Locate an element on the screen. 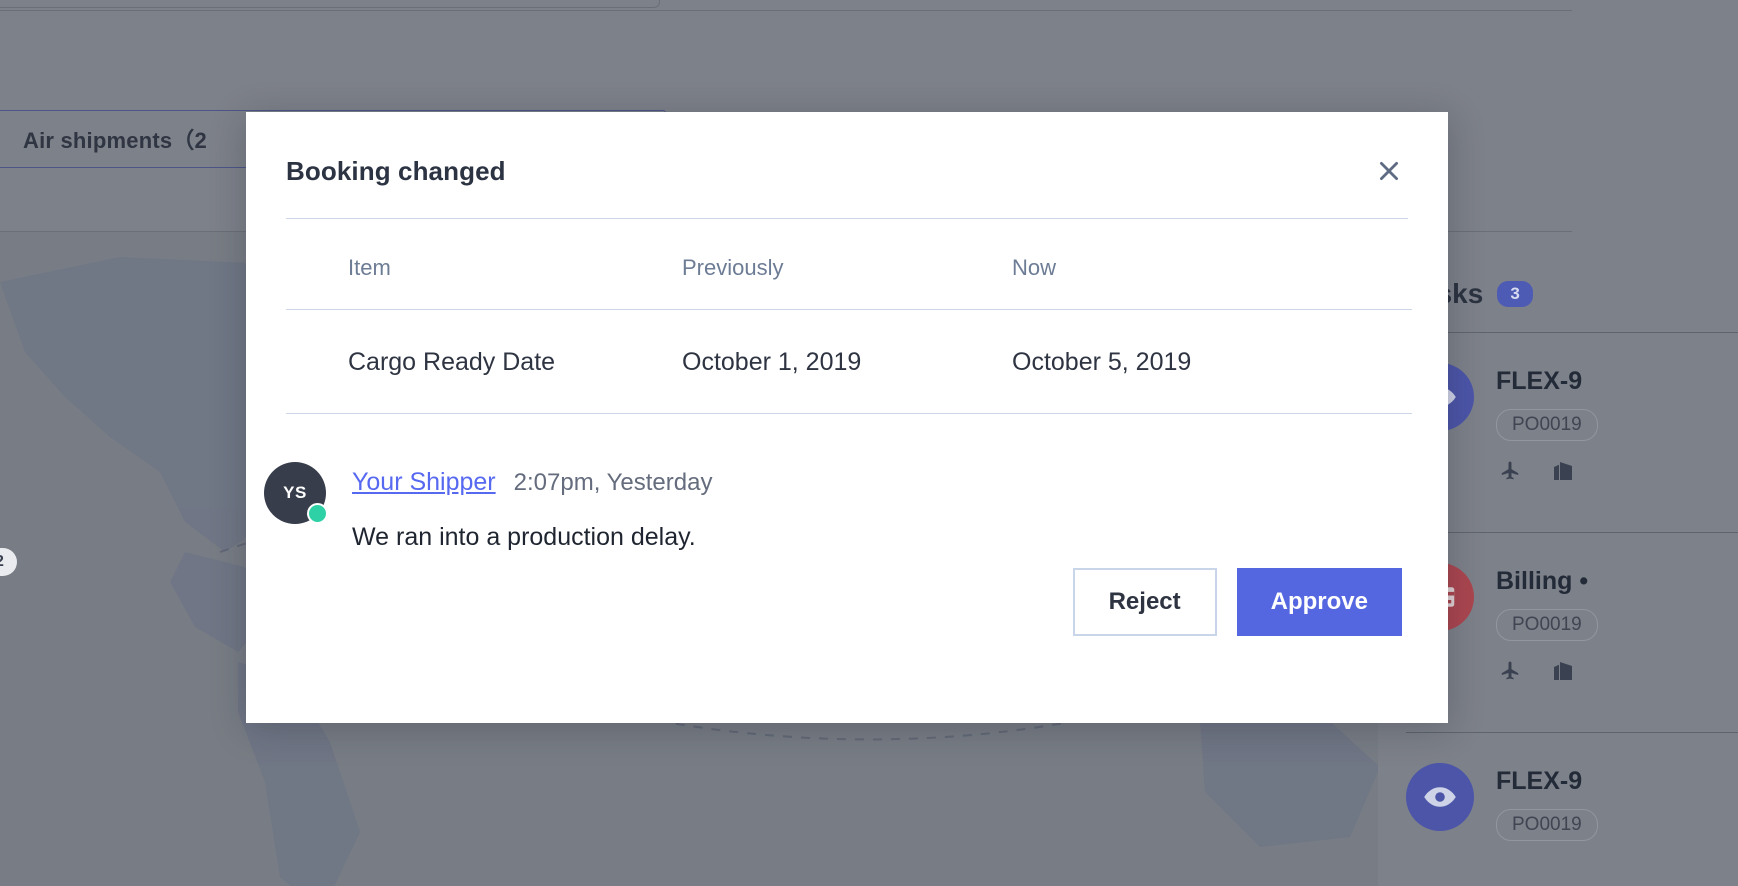 The width and height of the screenshot is (1738, 886). avatar: YS is located at coordinates (296, 493).